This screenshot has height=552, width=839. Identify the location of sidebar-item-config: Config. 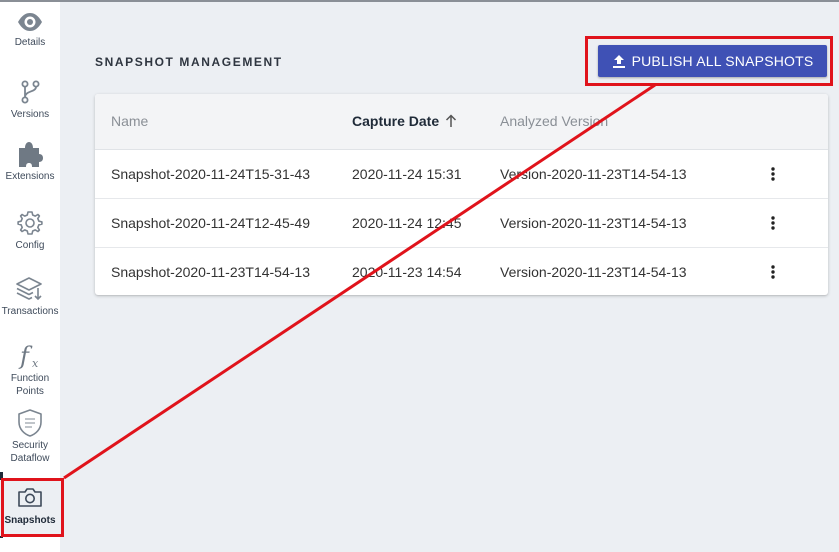
(30, 231).